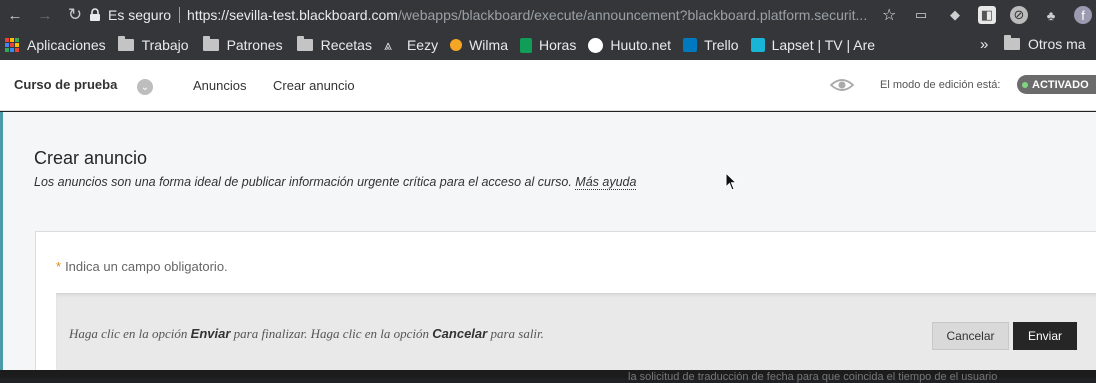 This screenshot has height=383, width=1096. Describe the element at coordinates (1083, 15) in the screenshot. I see `fedora-icon: f` at that location.